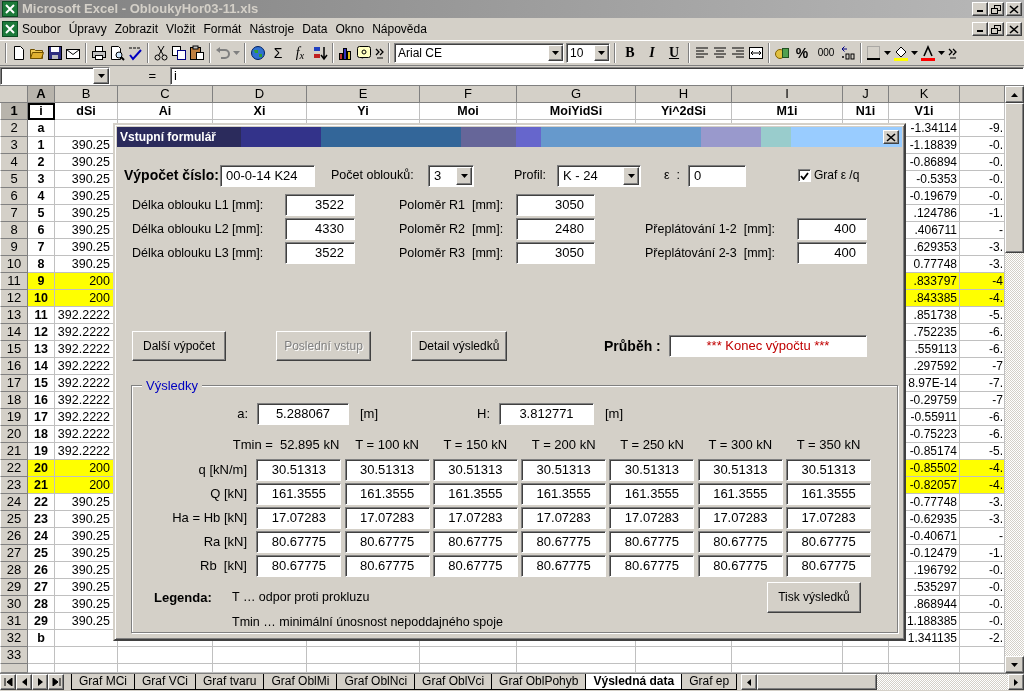 This screenshot has width=1024, height=691. What do you see at coordinates (14, 621) in the screenshot?
I see `row-header: 31` at bounding box center [14, 621].